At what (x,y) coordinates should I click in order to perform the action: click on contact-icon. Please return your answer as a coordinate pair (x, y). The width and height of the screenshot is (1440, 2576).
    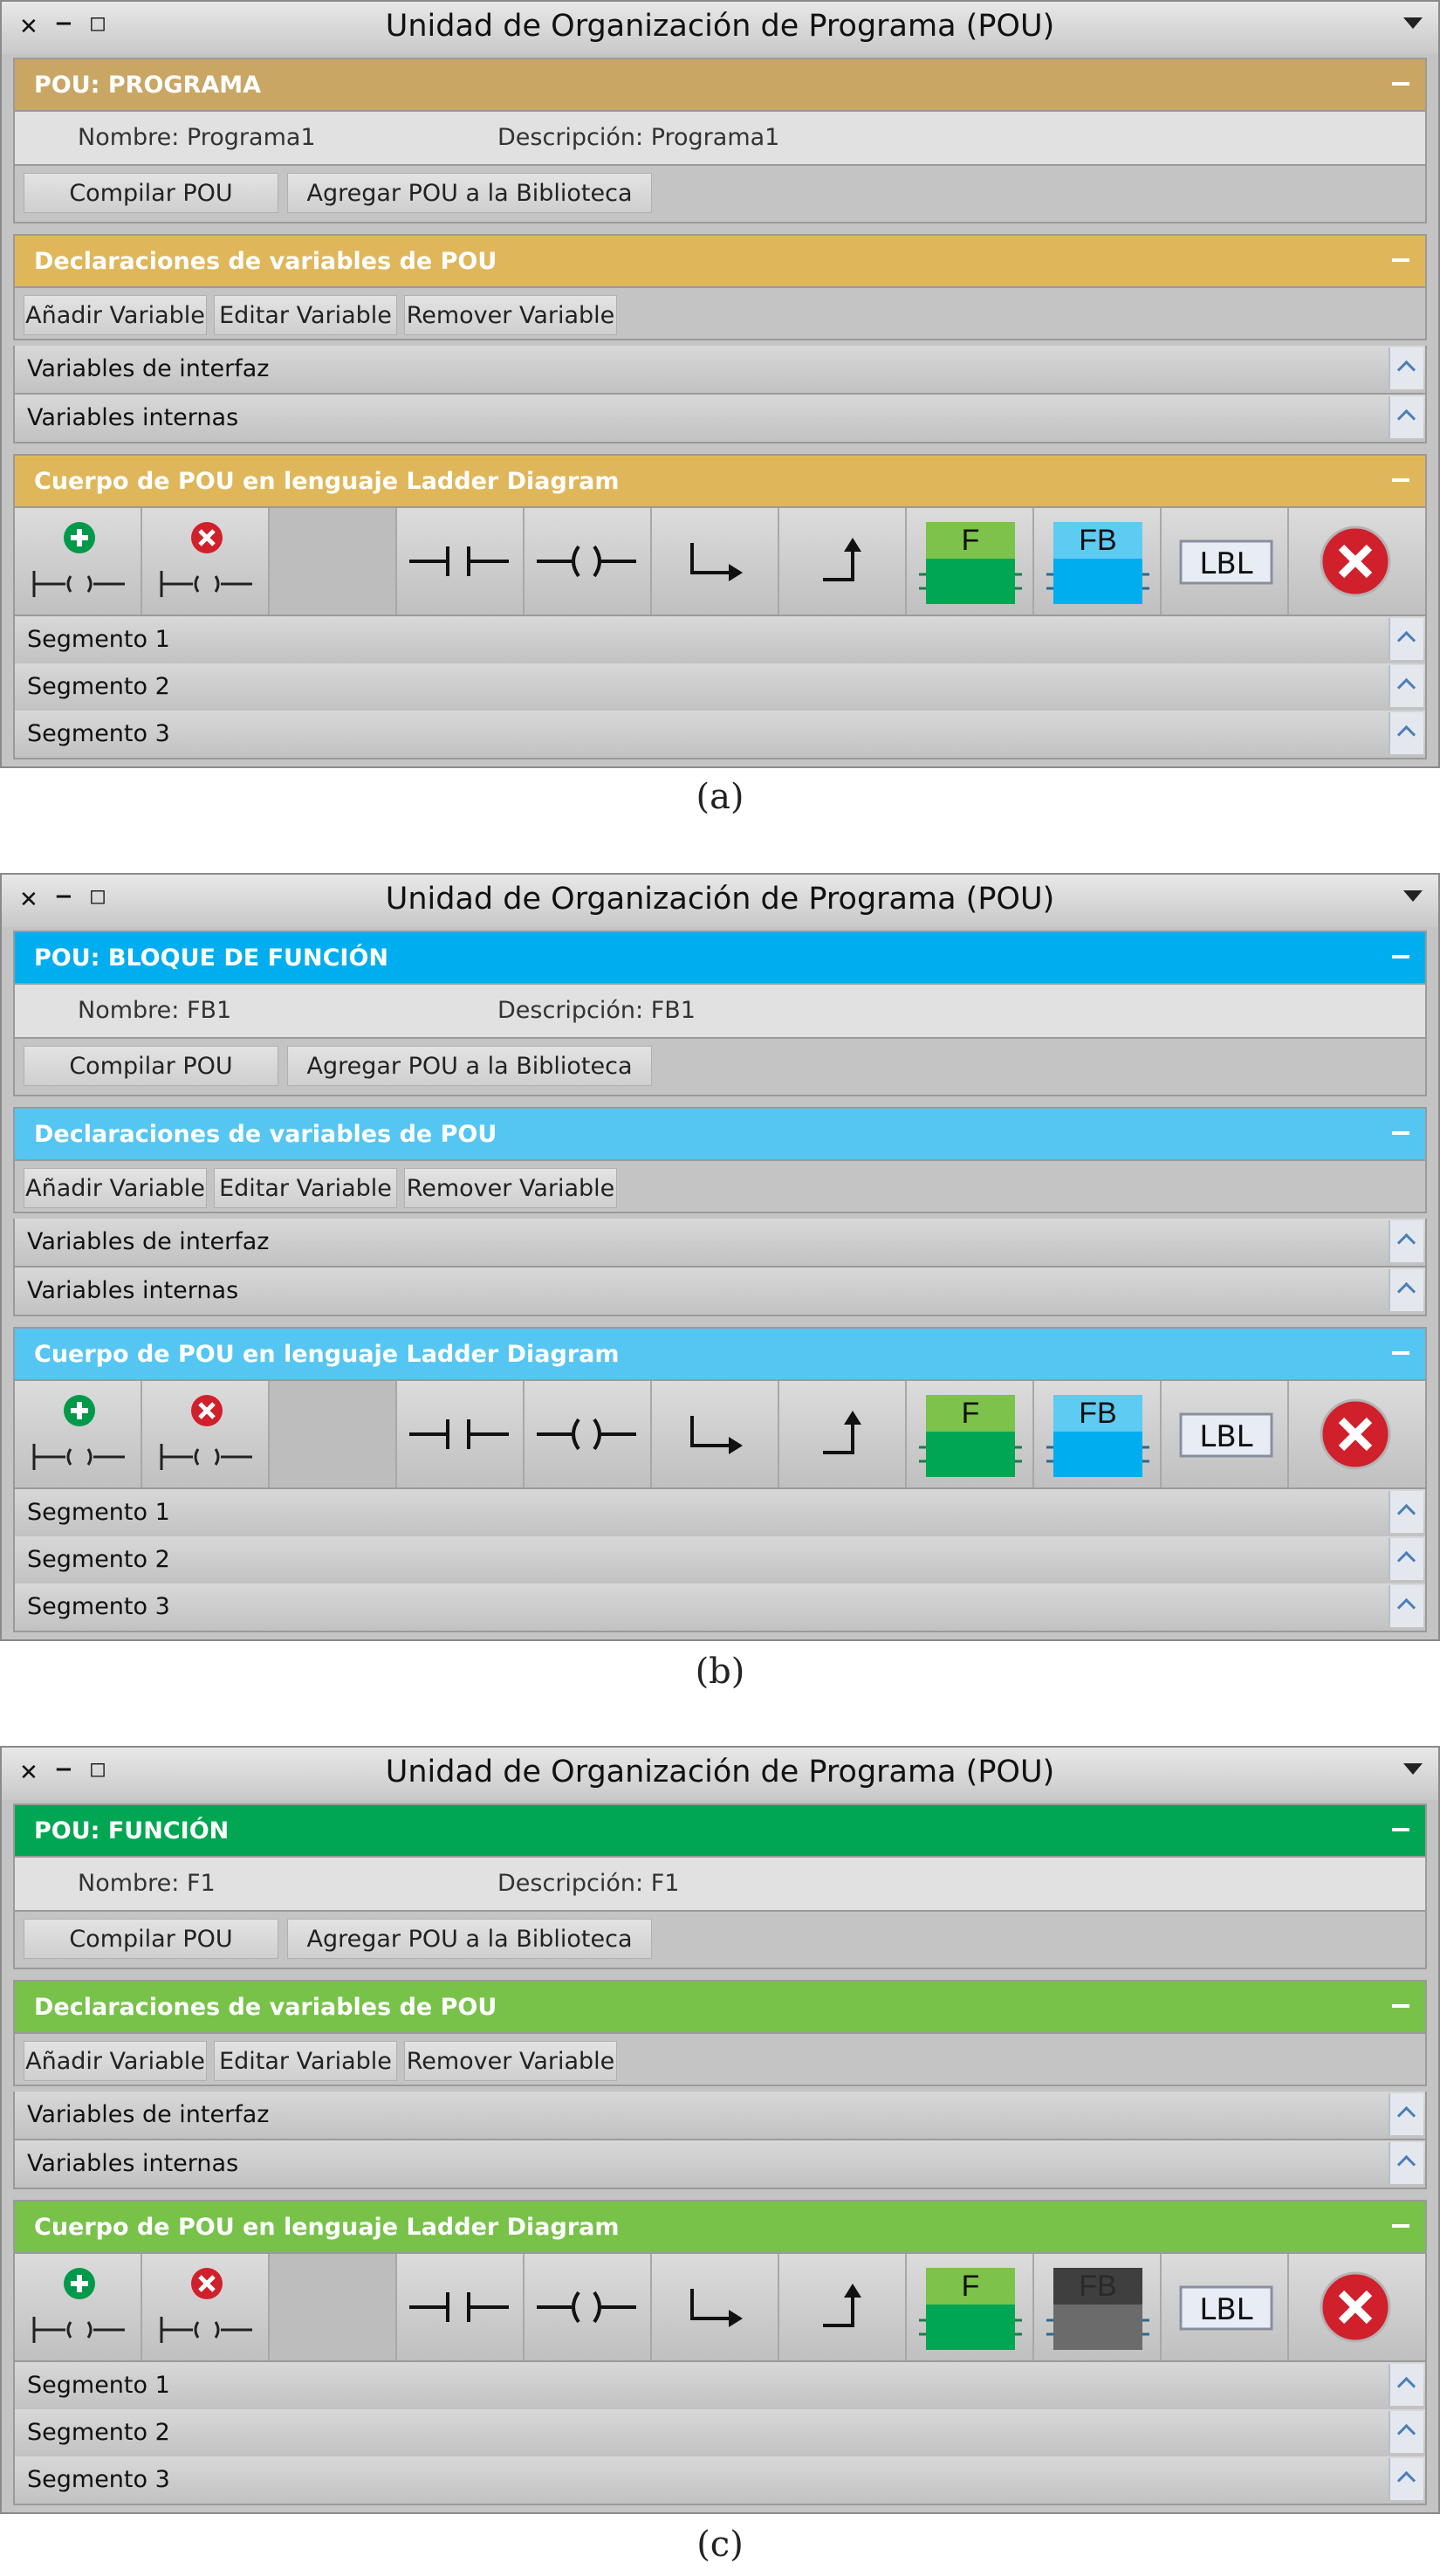
    Looking at the image, I should click on (459, 2307).